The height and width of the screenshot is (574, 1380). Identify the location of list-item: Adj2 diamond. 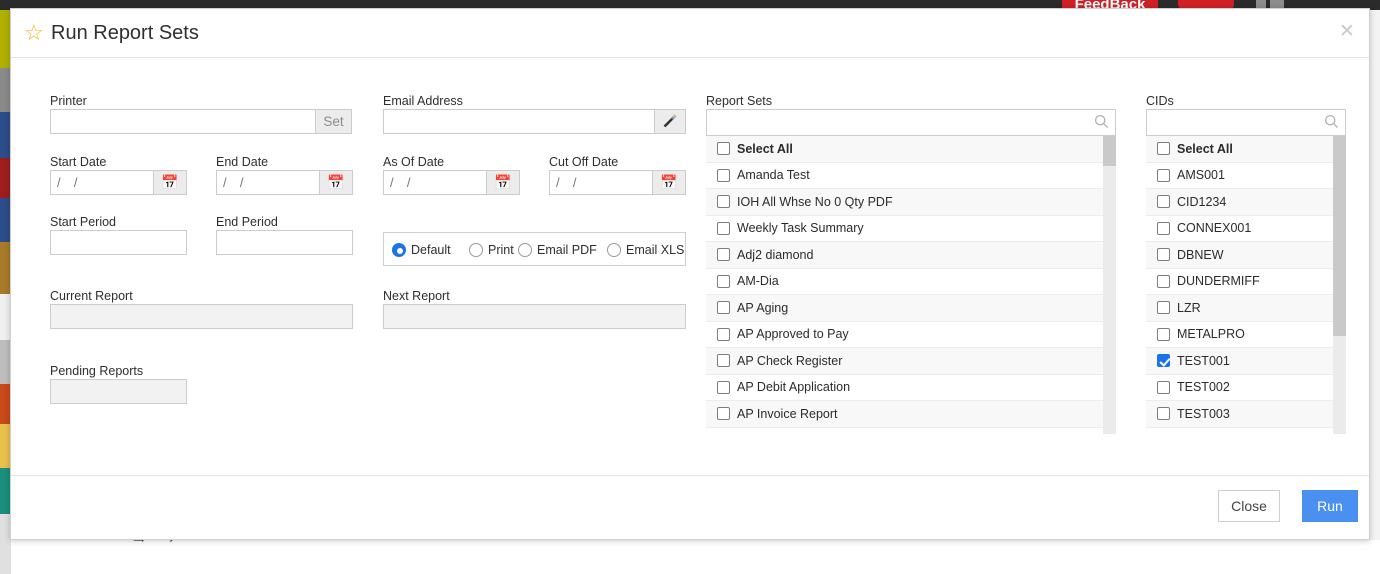
(911, 255).